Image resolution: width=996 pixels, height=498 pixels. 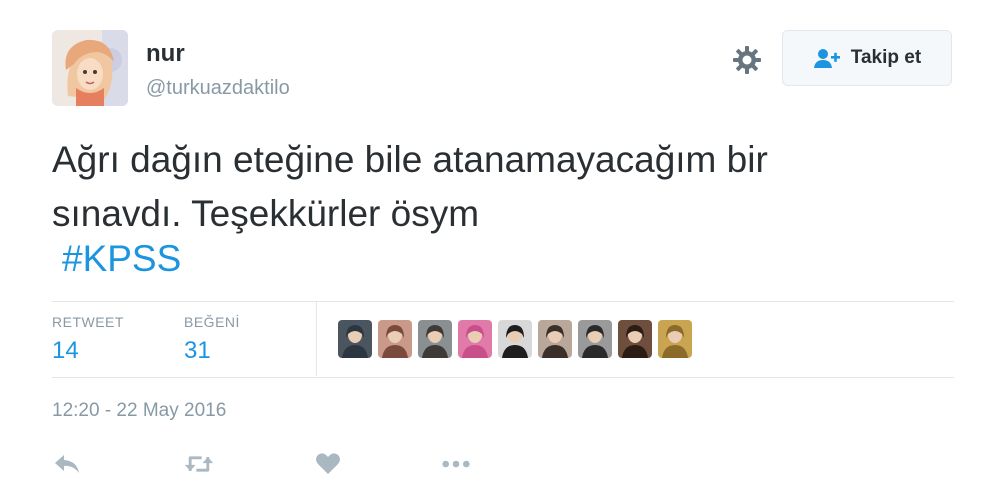 What do you see at coordinates (827, 58) in the screenshot?
I see `follow-user-icon` at bounding box center [827, 58].